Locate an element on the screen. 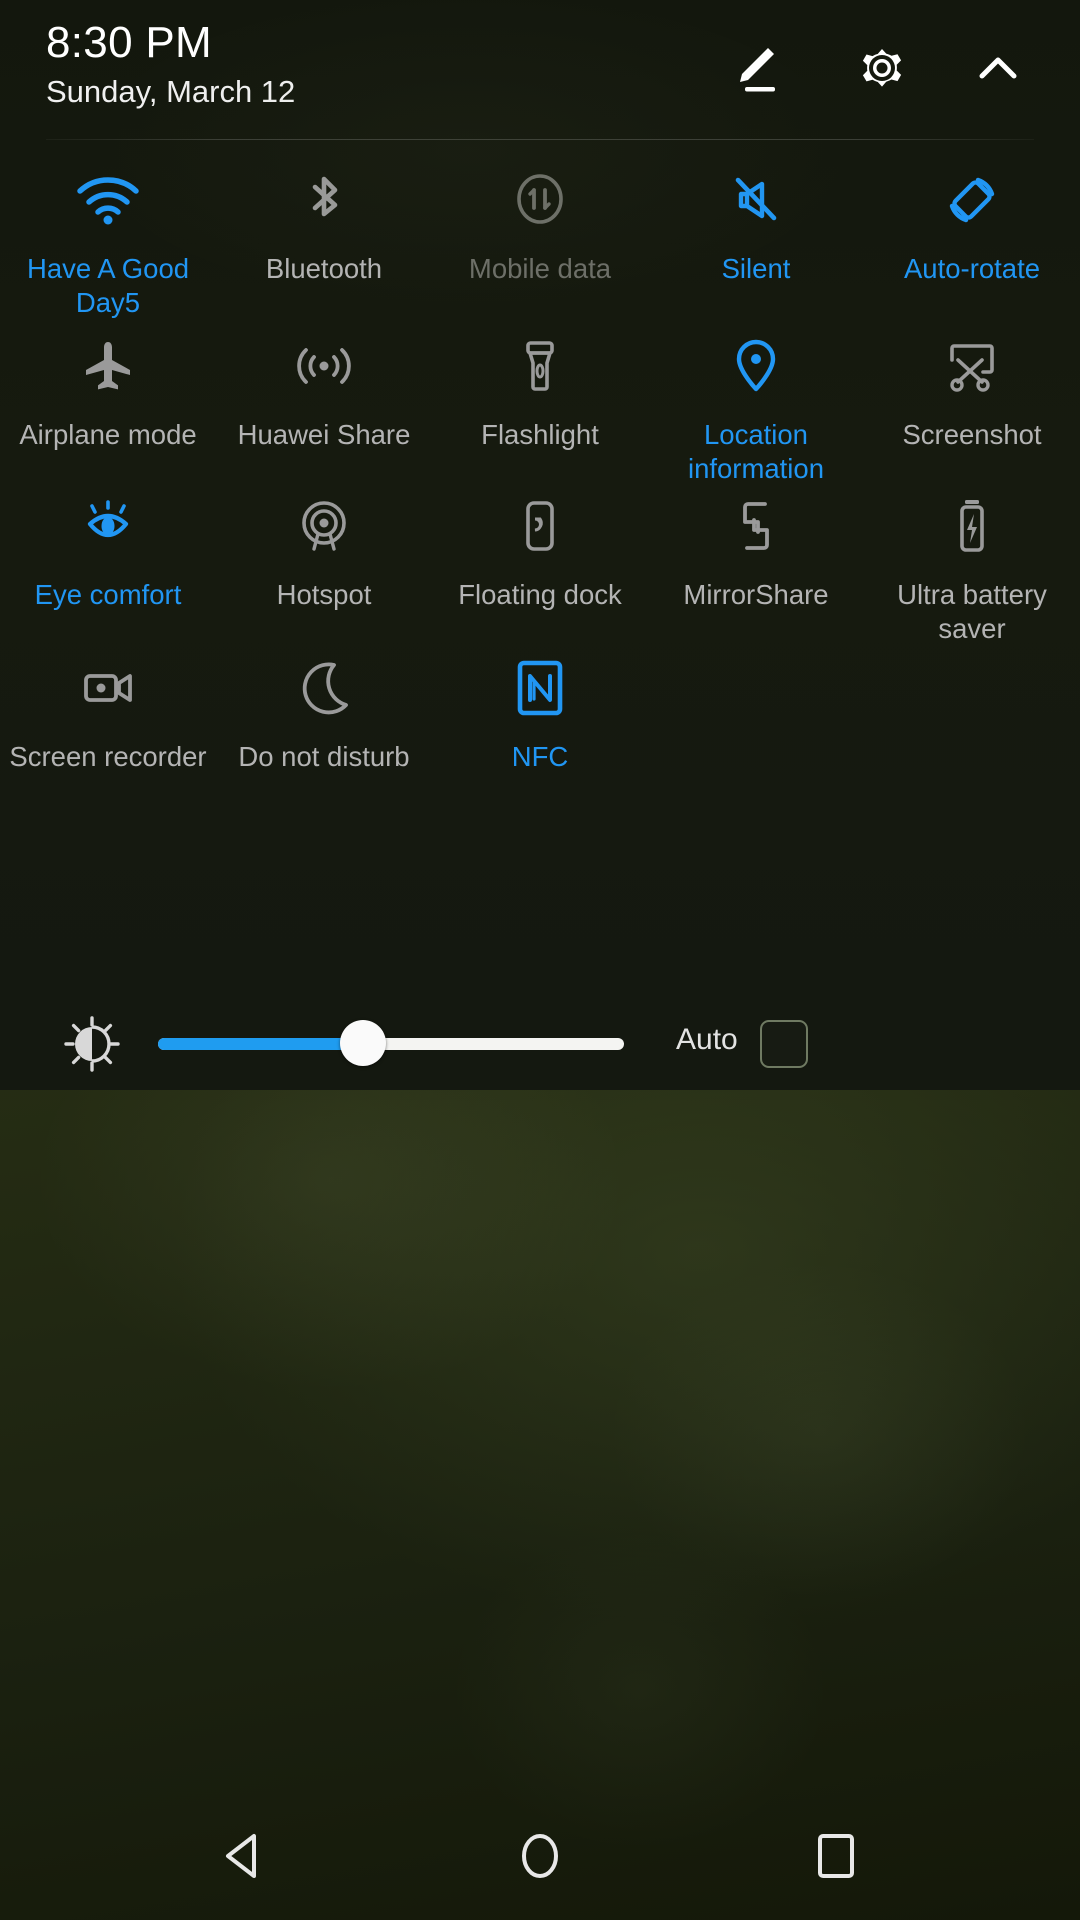  tile-nfc: NFC is located at coordinates (540, 720).